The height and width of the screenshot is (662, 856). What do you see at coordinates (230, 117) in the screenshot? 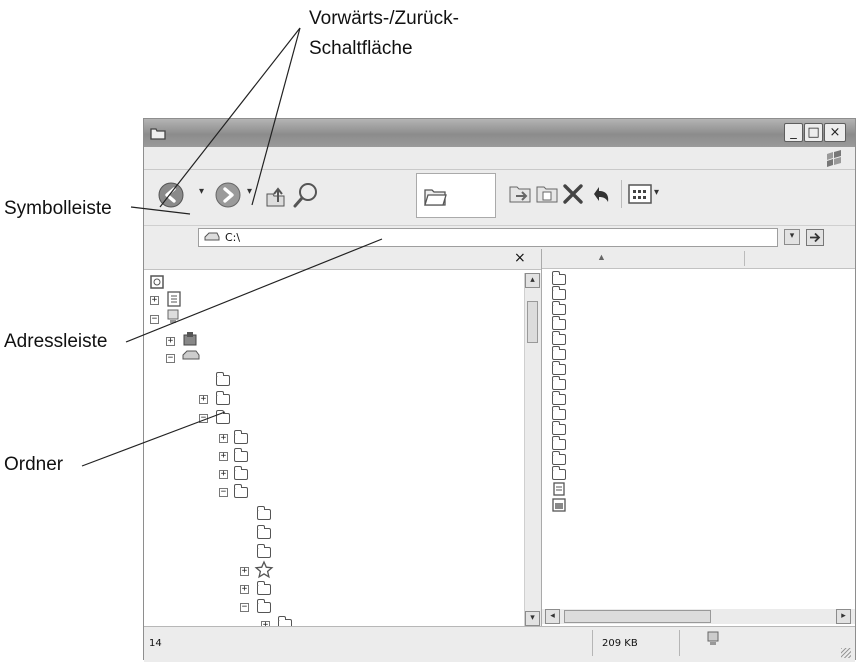
I see `leader-line-back-button` at bounding box center [230, 117].